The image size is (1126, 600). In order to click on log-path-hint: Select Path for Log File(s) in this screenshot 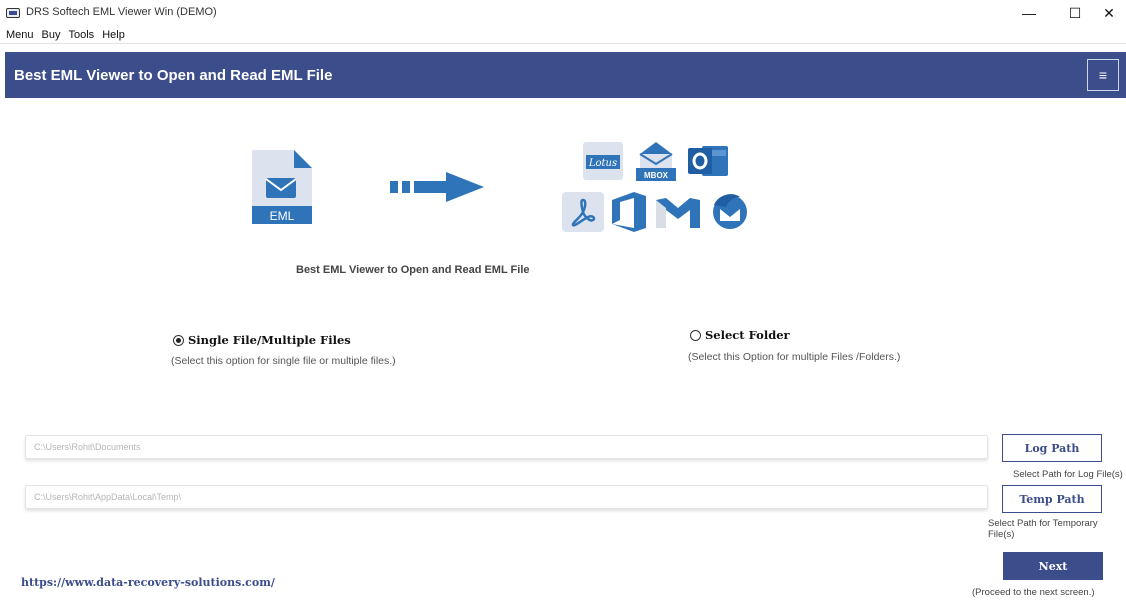, I will do `click(1068, 474)`.